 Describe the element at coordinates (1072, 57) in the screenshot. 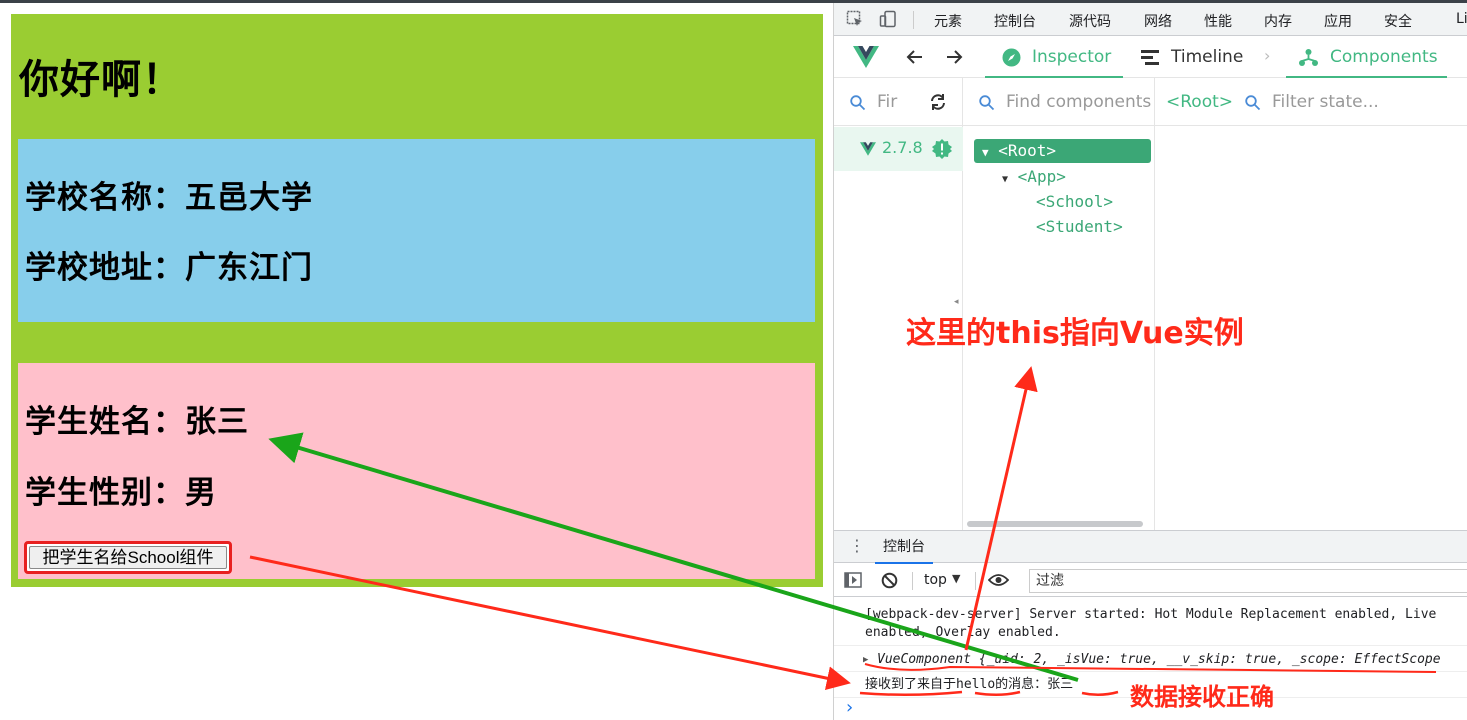

I see `tab-inspector-label: Inspector` at that location.